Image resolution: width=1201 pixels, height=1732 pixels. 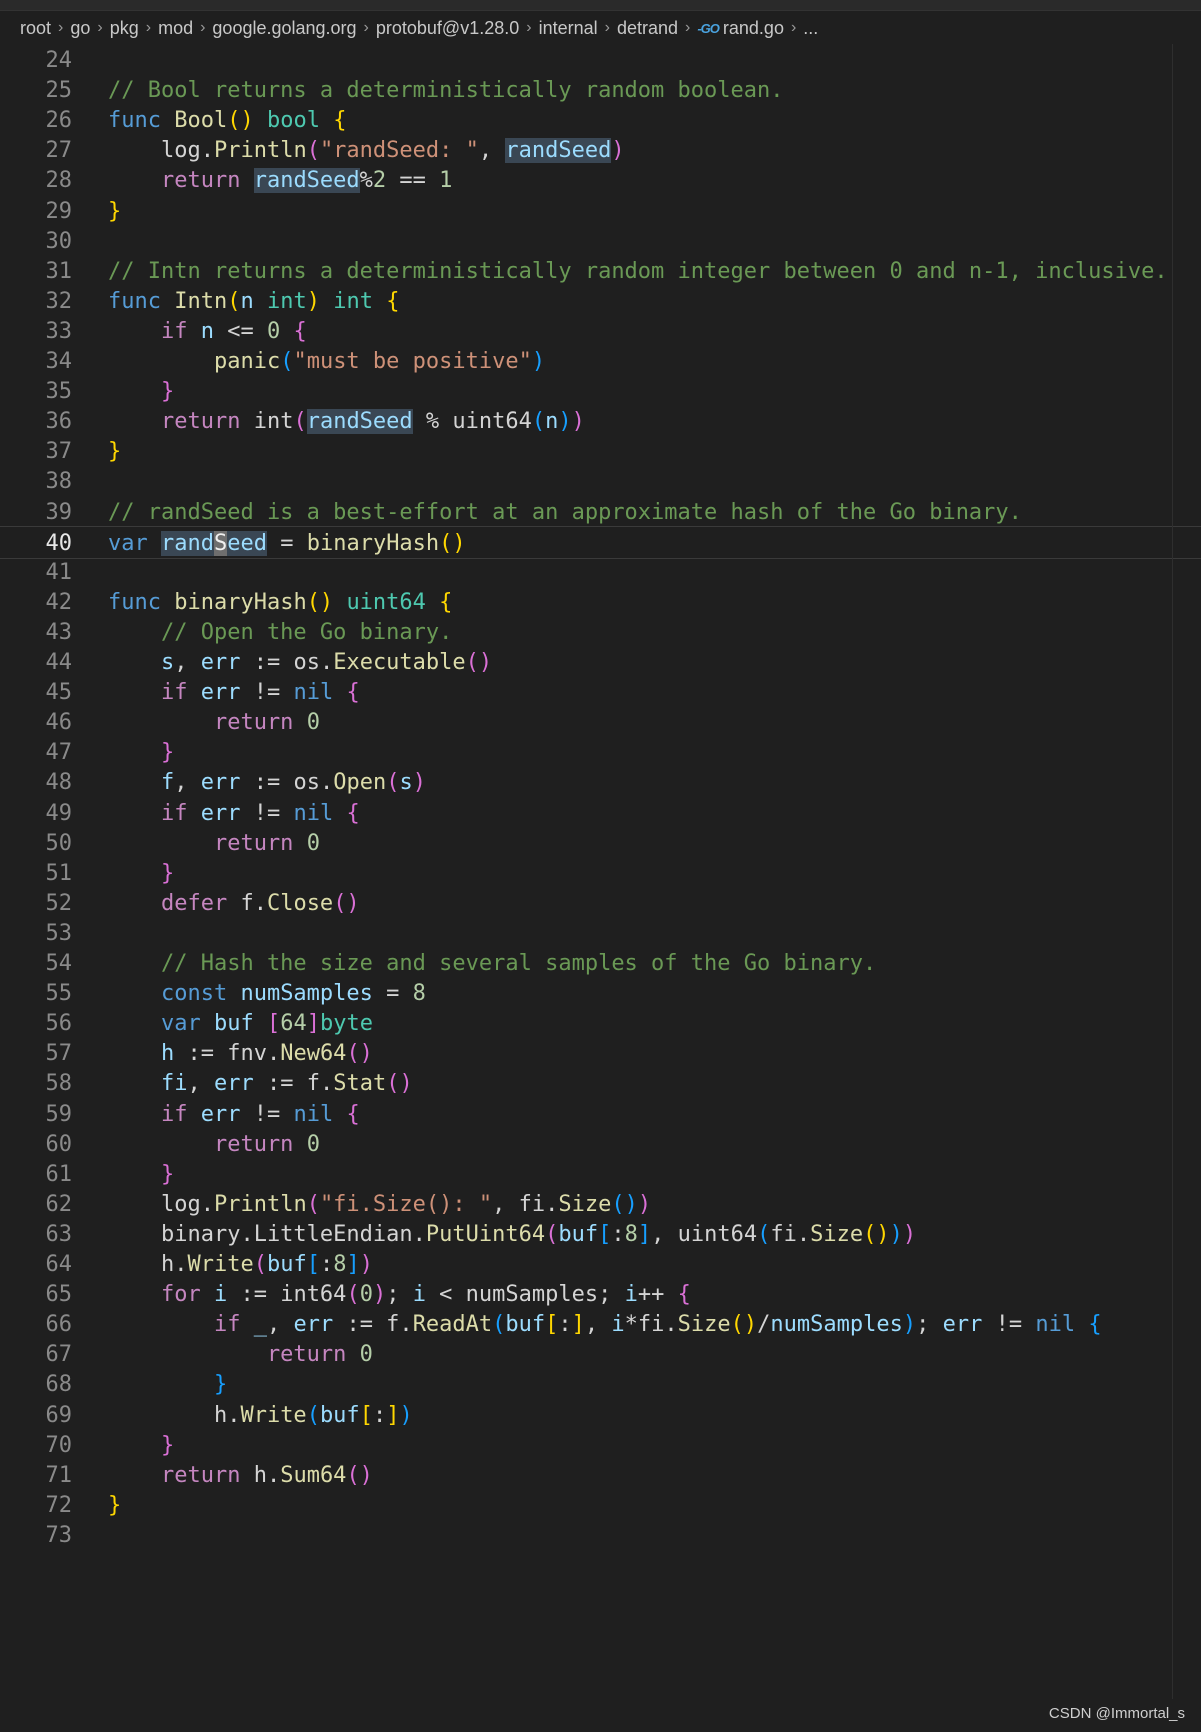 What do you see at coordinates (124, 28) in the screenshot?
I see `breadcrumb-item-pkg: pkg` at bounding box center [124, 28].